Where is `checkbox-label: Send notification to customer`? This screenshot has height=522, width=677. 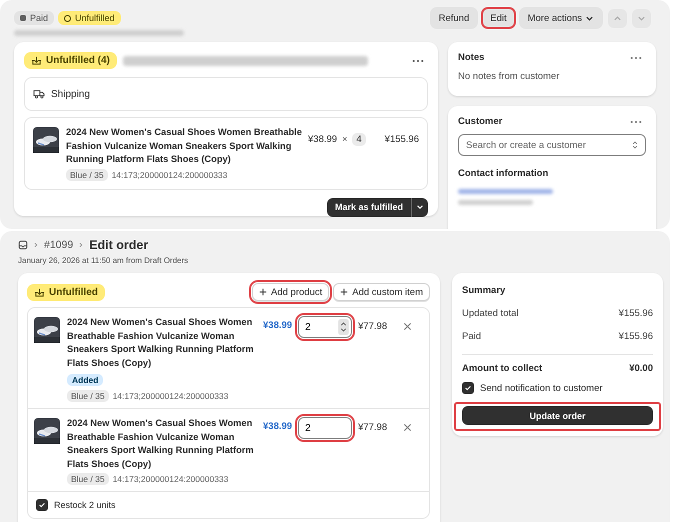
checkbox-label: Send notification to customer is located at coordinates (541, 388).